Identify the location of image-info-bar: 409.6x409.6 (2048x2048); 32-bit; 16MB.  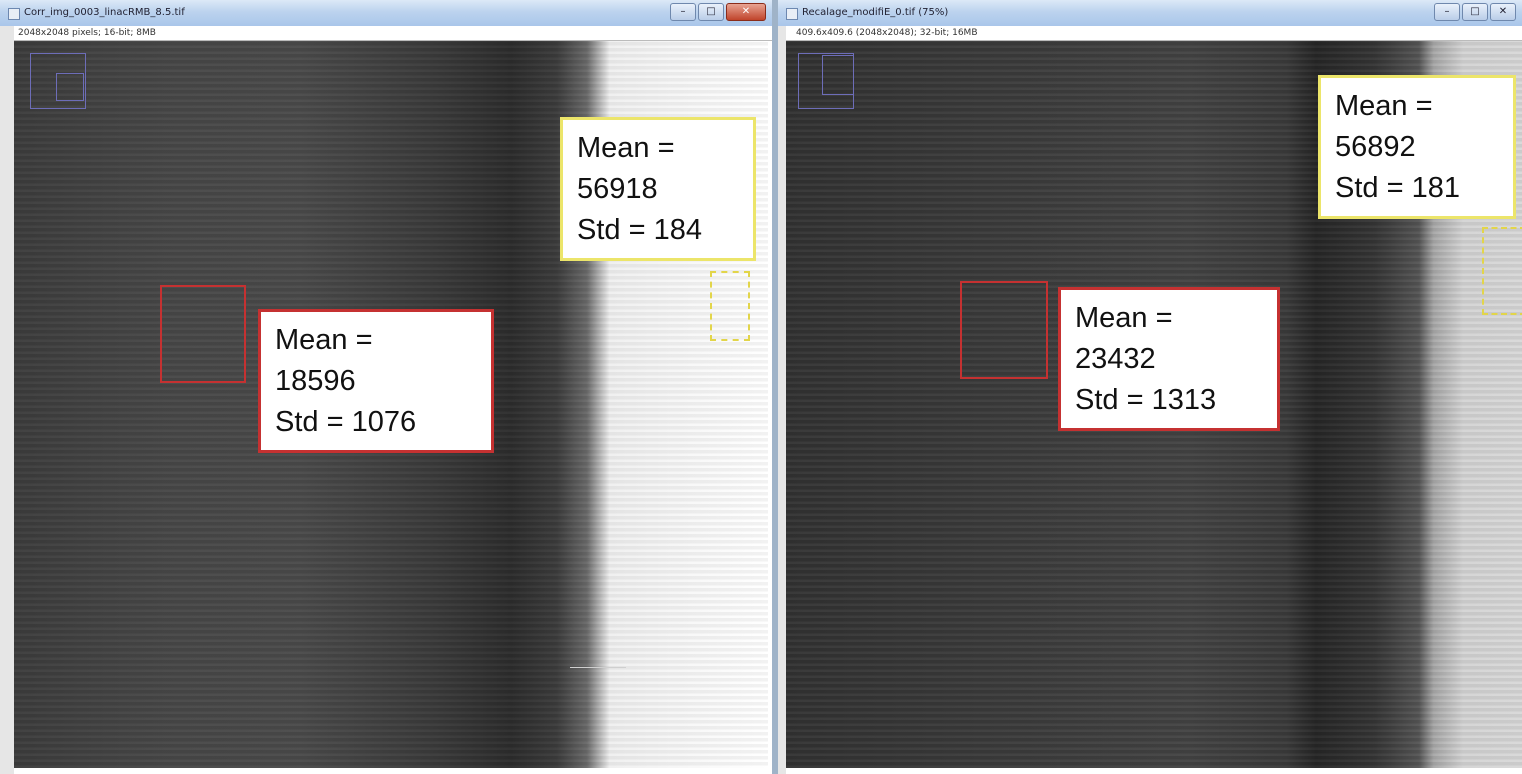
(1150, 33).